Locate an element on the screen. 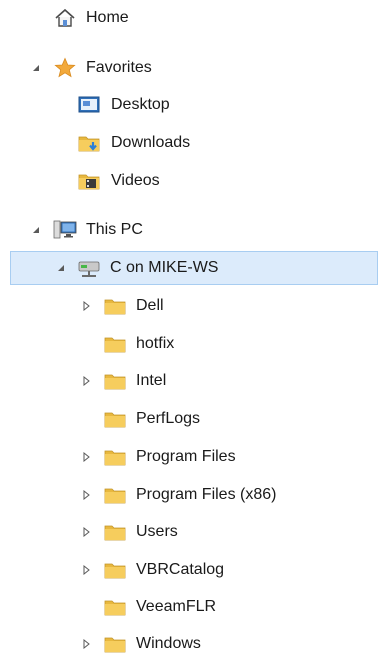 The image size is (379, 661). tree-item-favorites: Favorites is located at coordinates (189, 68).